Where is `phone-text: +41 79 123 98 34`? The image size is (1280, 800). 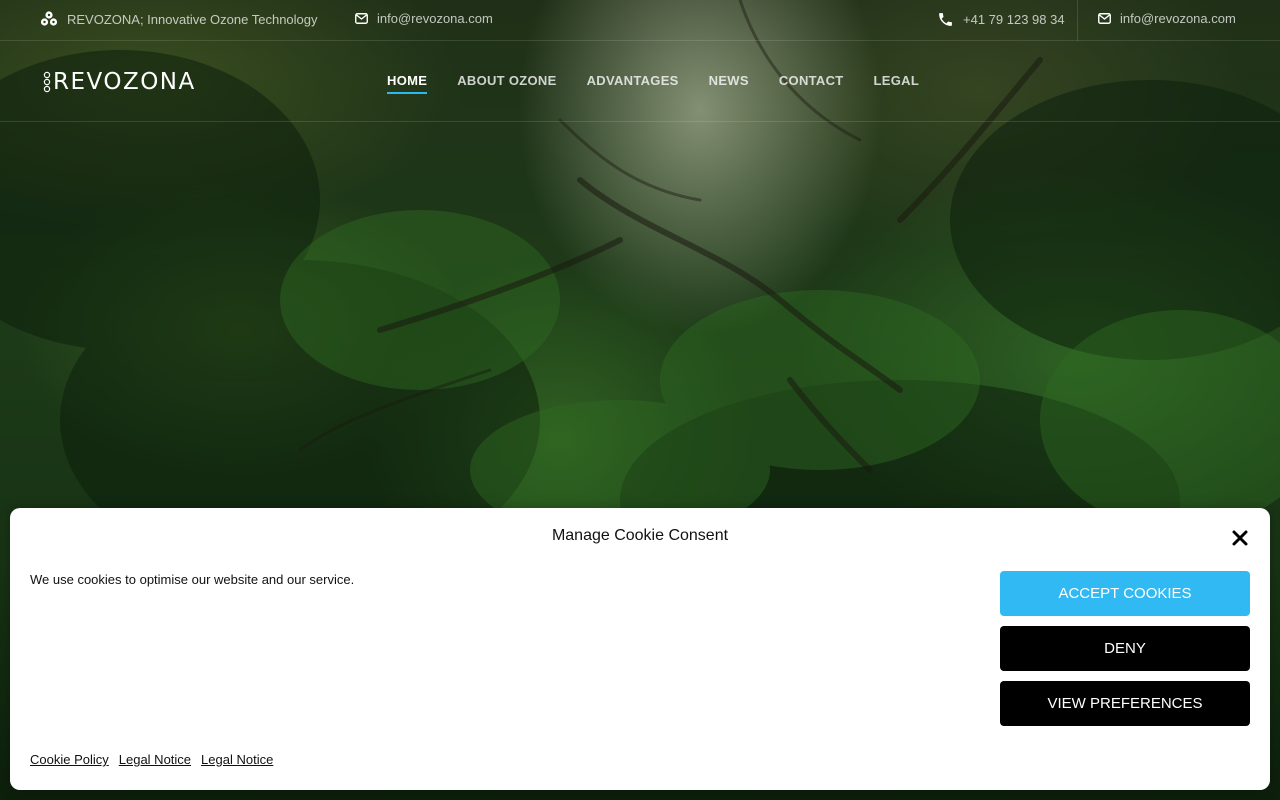
phone-text: +41 79 123 98 34 is located at coordinates (1014, 19).